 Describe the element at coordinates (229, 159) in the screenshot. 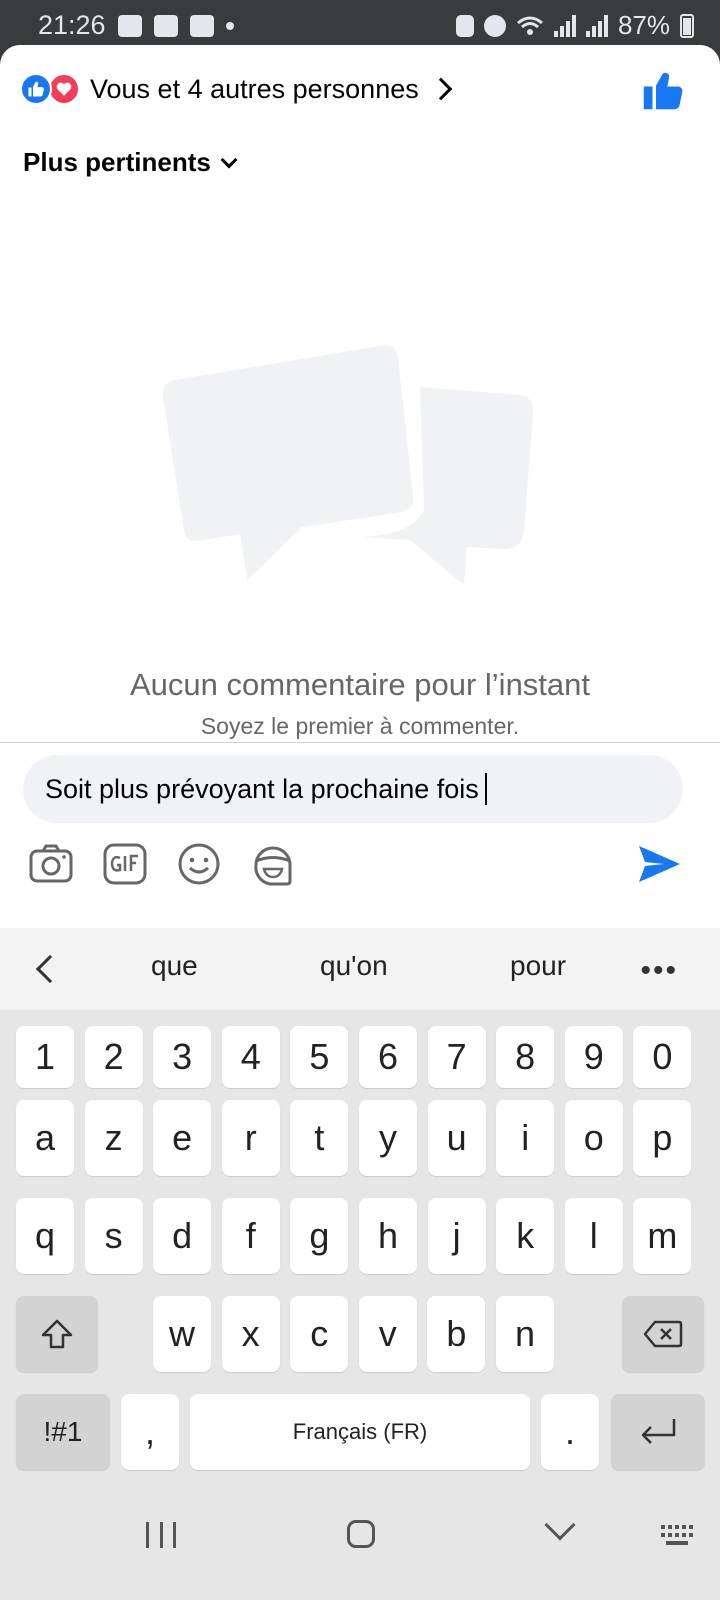

I see `chevron-down-icon` at that location.